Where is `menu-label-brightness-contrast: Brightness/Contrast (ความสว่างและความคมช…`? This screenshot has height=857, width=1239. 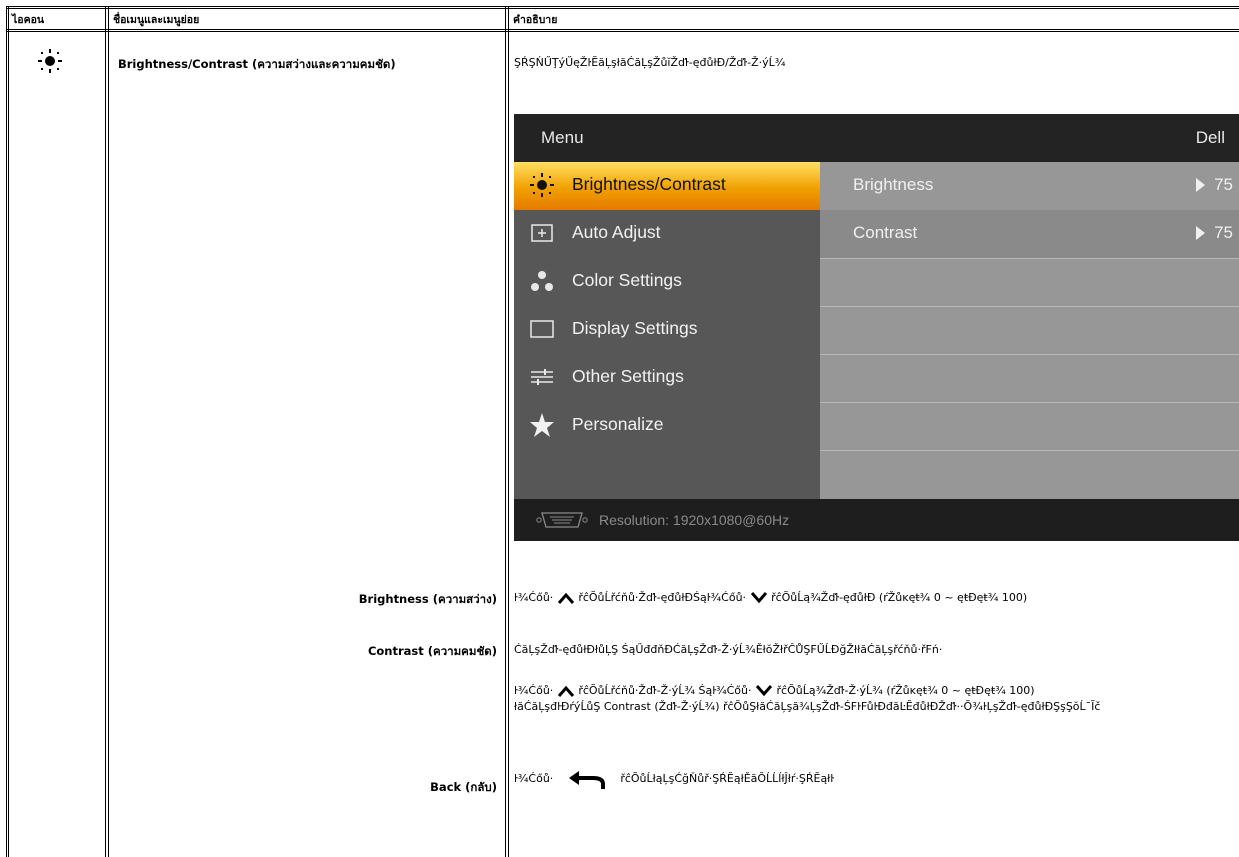
menu-label-brightness-contrast: Brightness/Contrast (ความสว่างและความคมช… is located at coordinates (257, 64).